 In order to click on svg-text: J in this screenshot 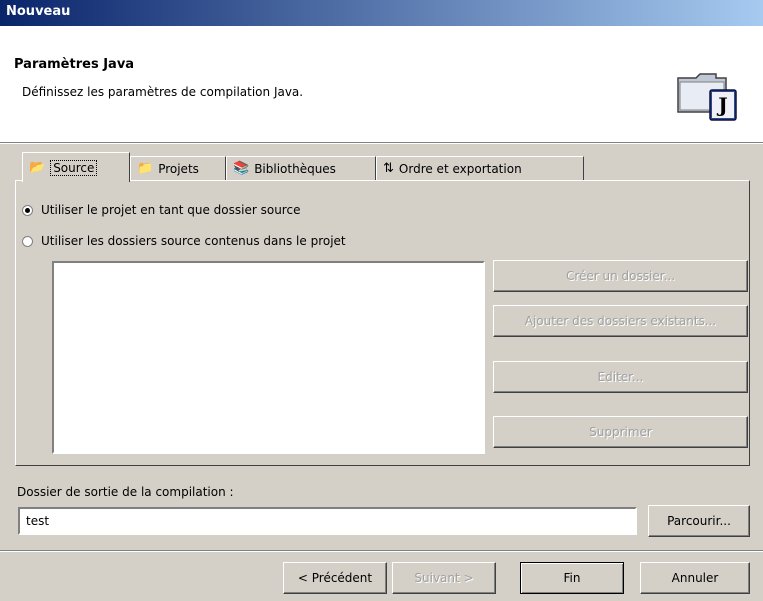, I will do `click(721, 105)`.